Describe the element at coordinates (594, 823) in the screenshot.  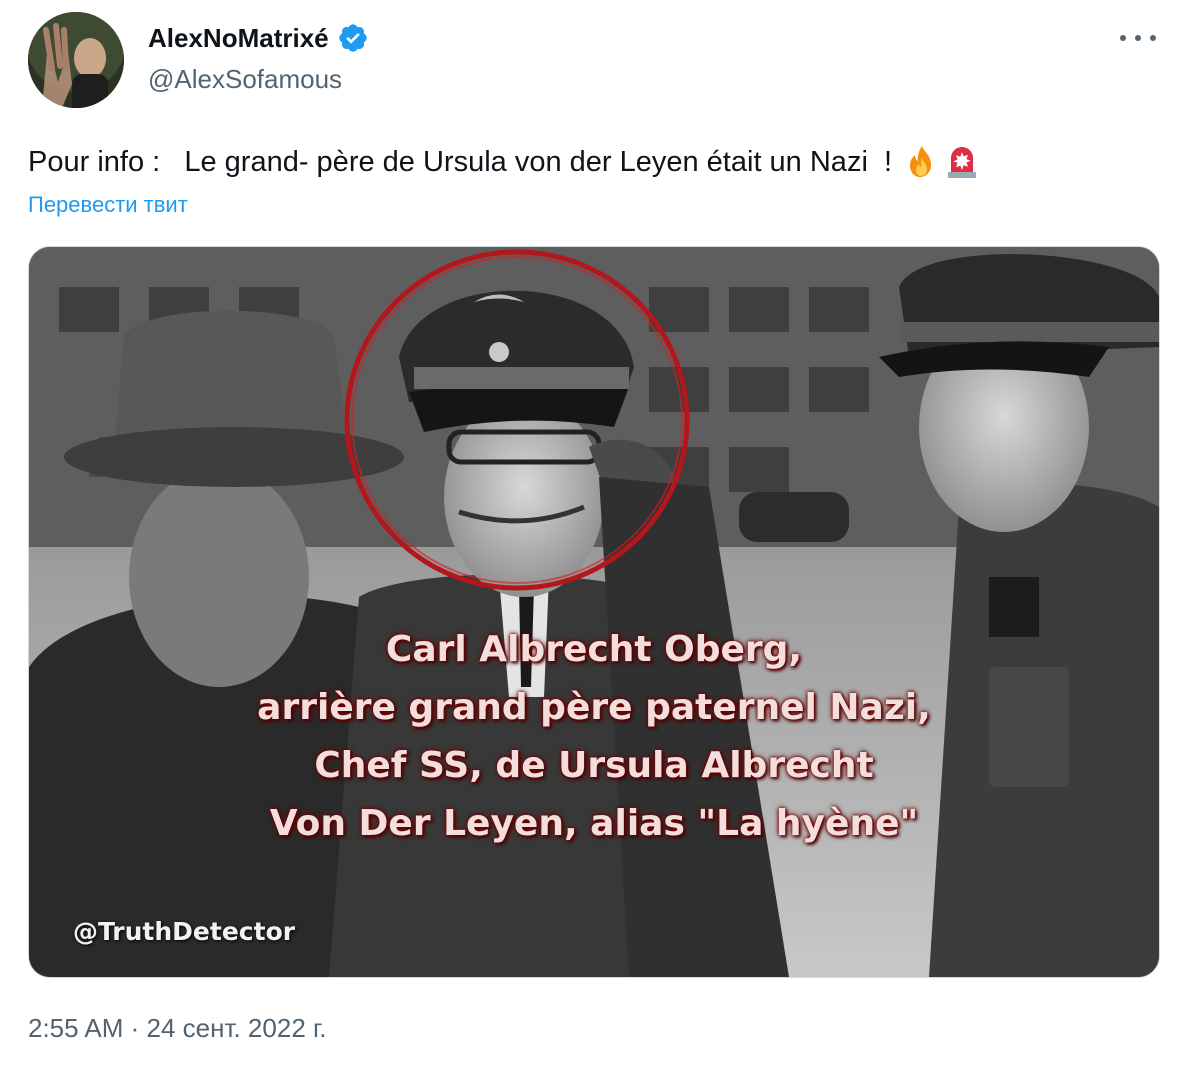
I see `caption-line: Von Der Leyen, alias "La hyène"` at that location.